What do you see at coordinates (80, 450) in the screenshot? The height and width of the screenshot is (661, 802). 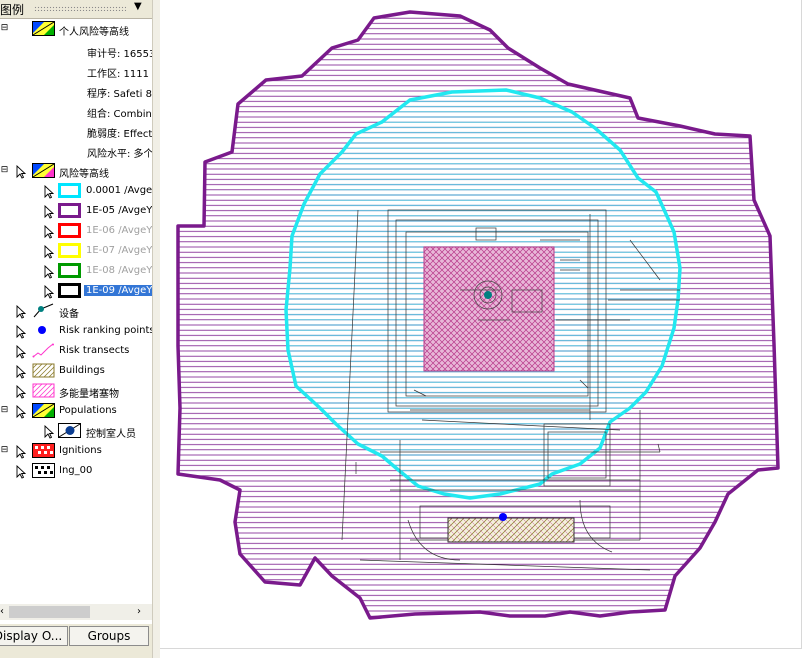 I see `legend-label: Ignitions` at bounding box center [80, 450].